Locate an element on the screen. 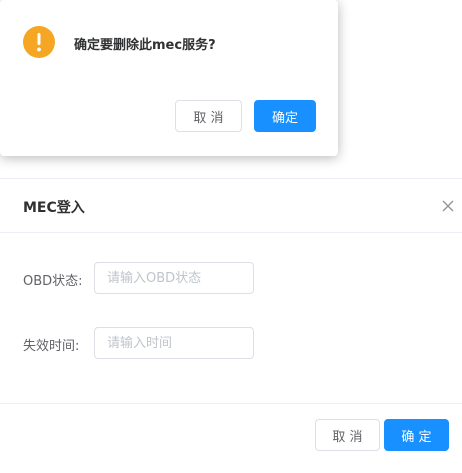 The width and height of the screenshot is (462, 473). confirm-message: 确定要删除此mec服务? is located at coordinates (145, 45).